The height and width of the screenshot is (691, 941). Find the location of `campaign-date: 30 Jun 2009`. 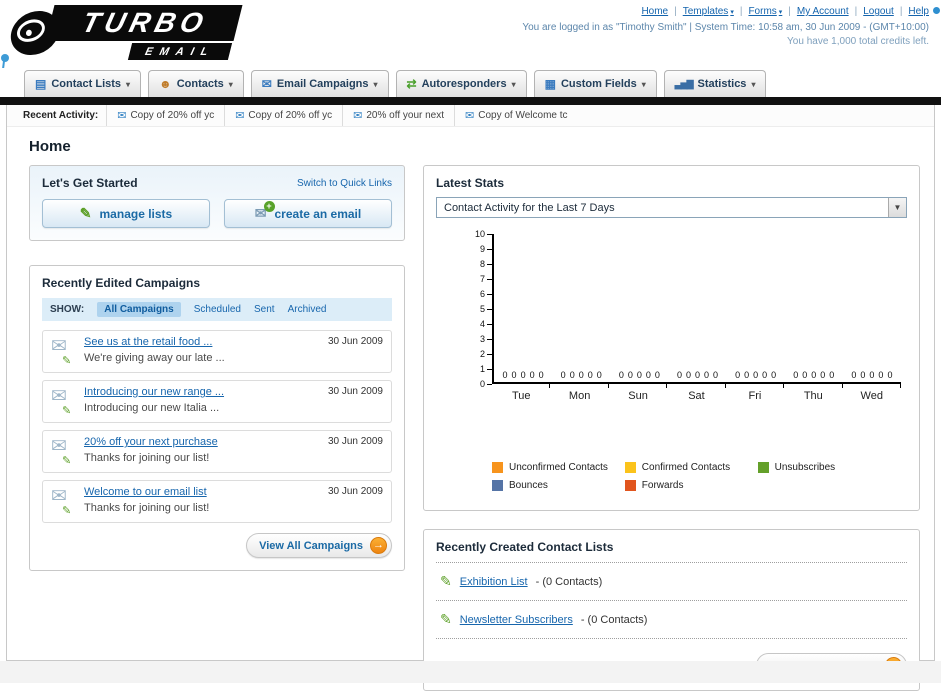

campaign-date: 30 Jun 2009 is located at coordinates (355, 341).